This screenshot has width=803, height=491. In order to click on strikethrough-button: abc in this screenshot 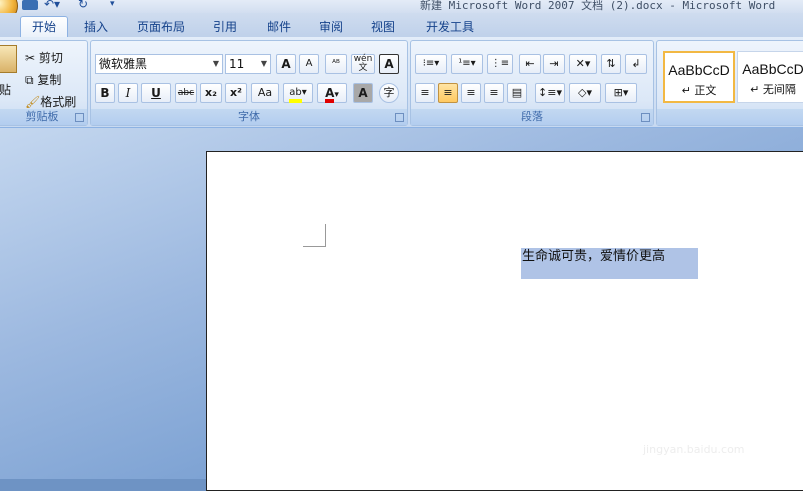, I will do `click(186, 93)`.